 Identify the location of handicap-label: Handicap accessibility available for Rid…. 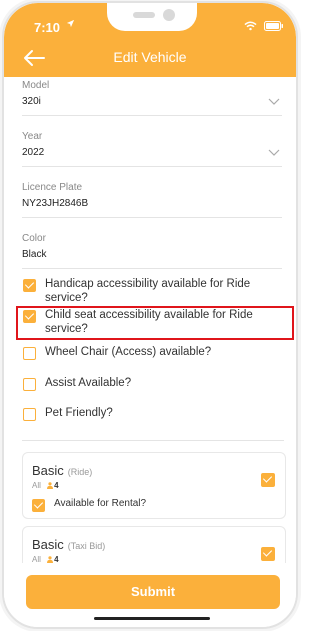
(148, 291).